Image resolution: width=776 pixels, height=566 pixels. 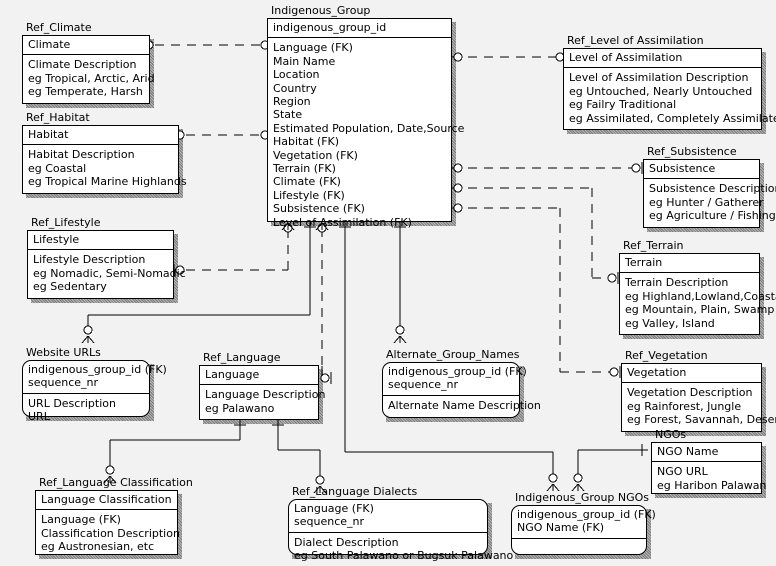 What do you see at coordinates (295, 88) in the screenshot?
I see `attribute: Country` at bounding box center [295, 88].